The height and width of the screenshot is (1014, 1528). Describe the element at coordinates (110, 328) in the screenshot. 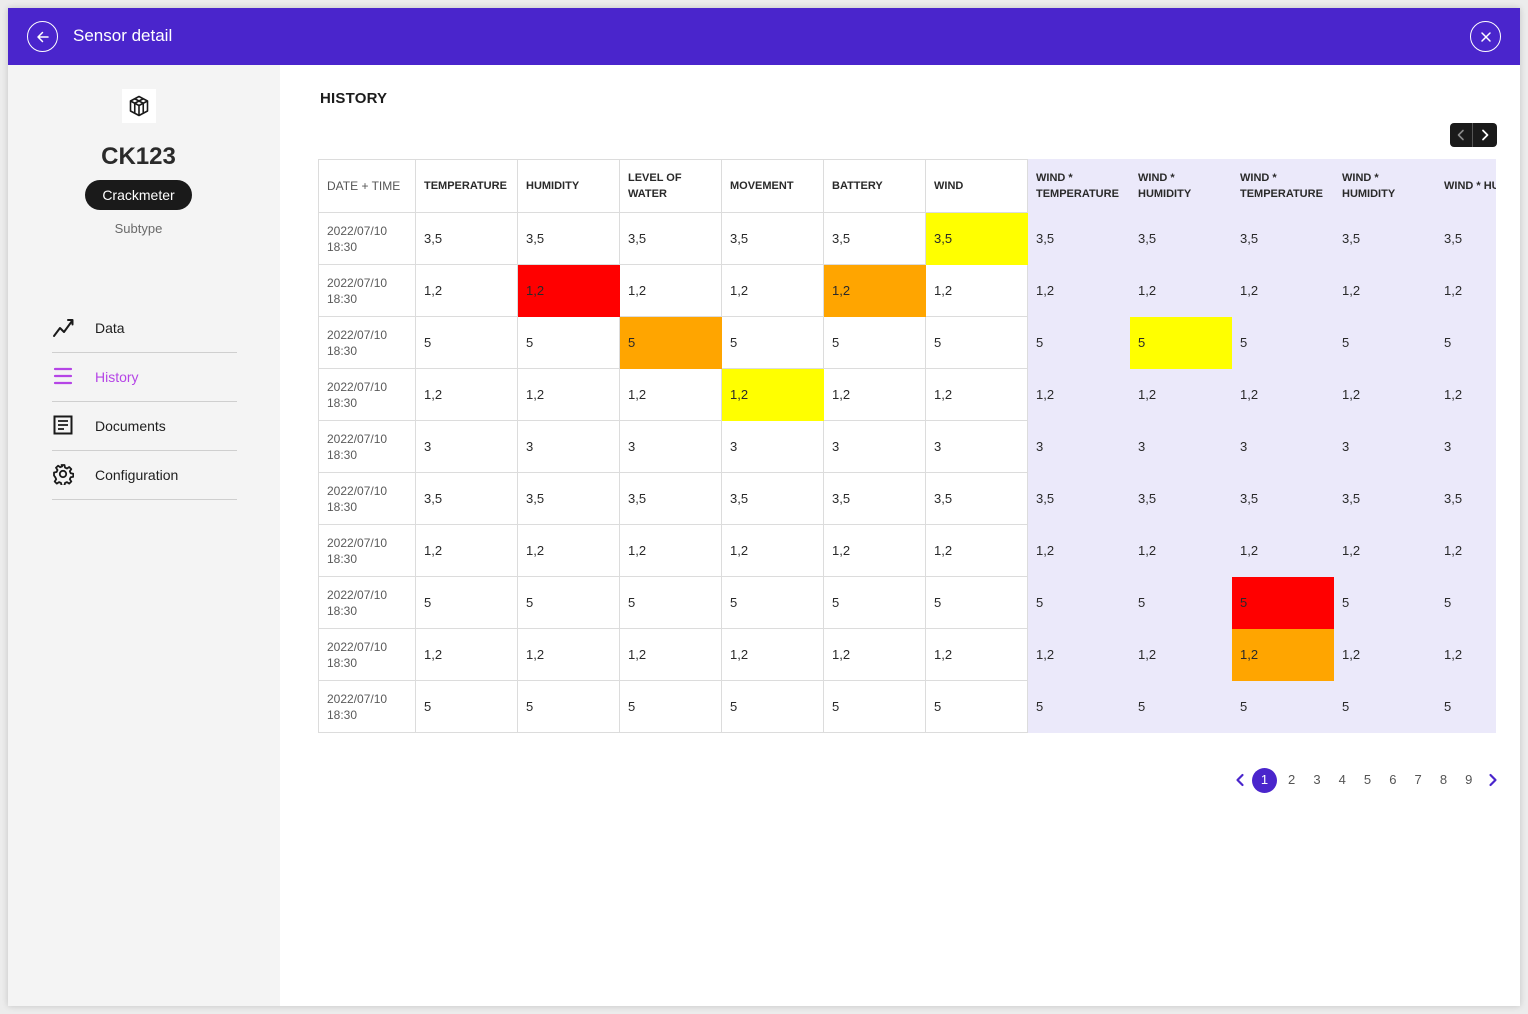

I see `sidebar-item-label: Data` at that location.